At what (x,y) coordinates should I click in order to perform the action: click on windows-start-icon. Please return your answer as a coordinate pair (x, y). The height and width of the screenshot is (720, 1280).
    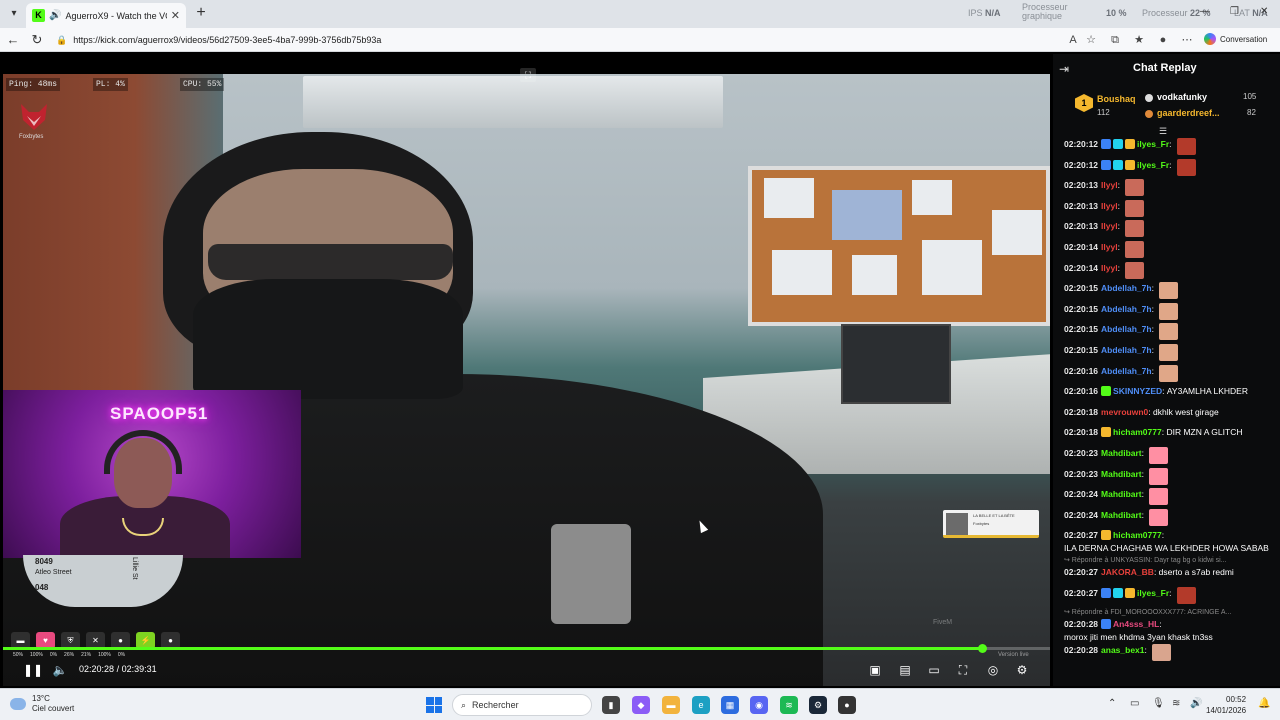
    Looking at the image, I should click on (434, 705).